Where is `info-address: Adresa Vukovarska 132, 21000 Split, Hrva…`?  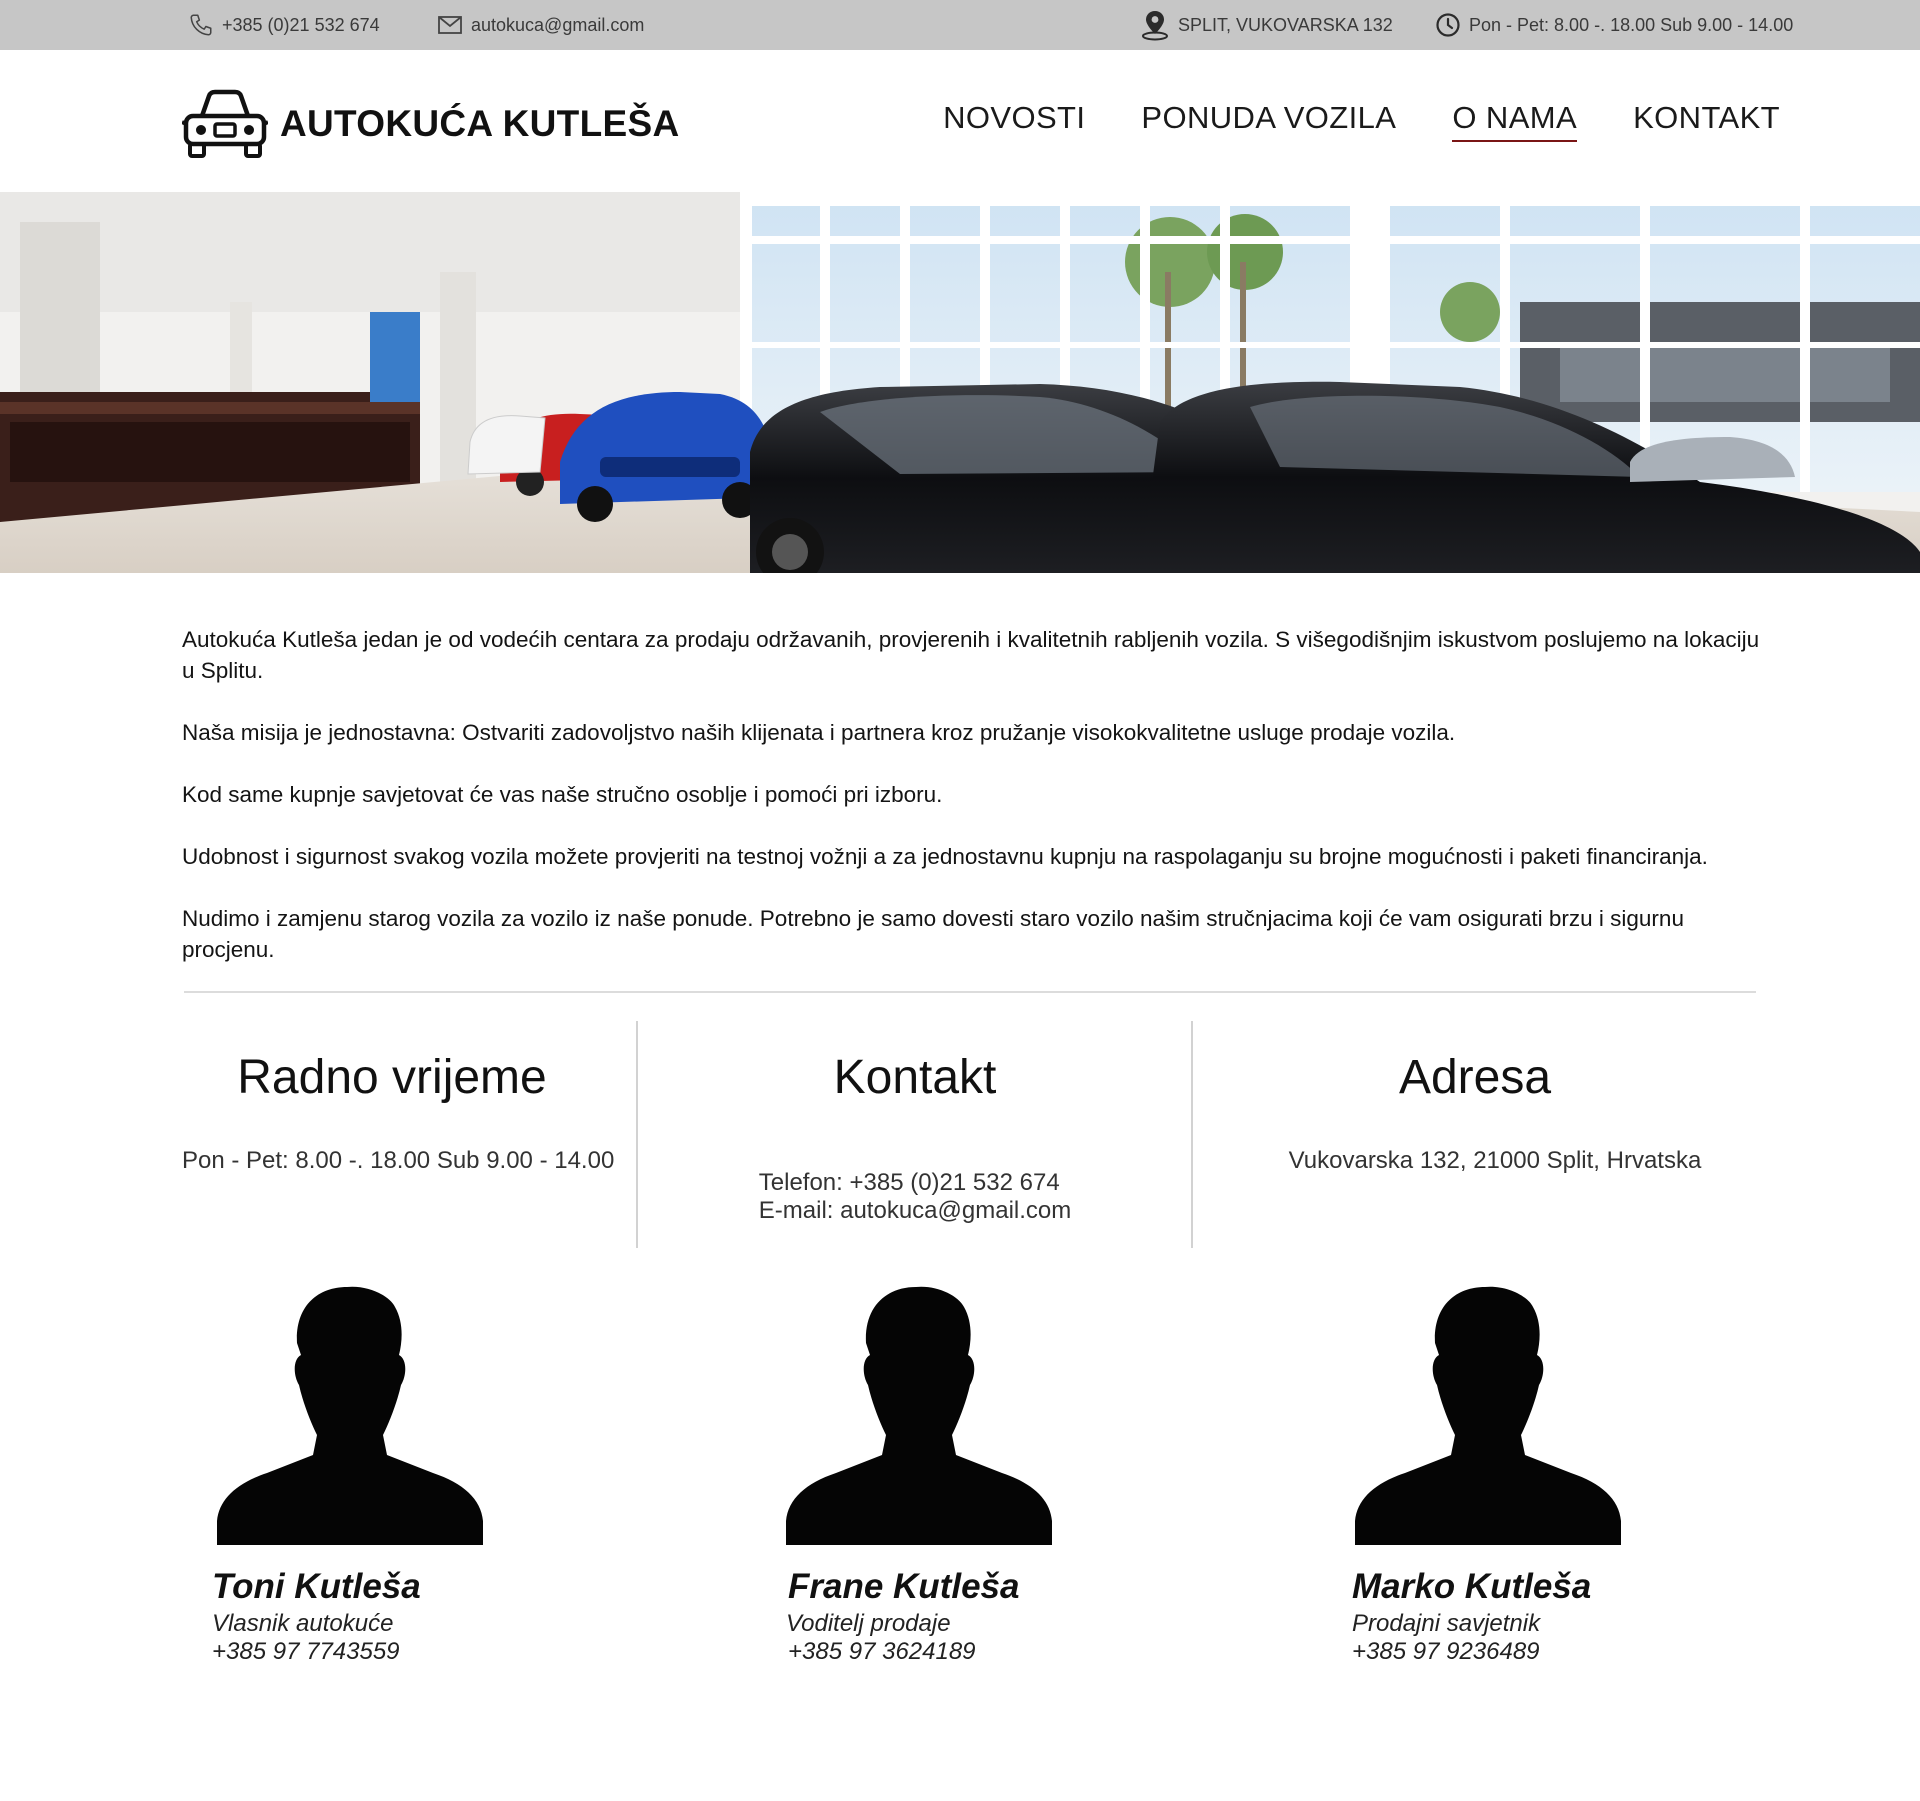
info-address: Adresa Vukovarska 132, 21000 Split, Hrva… is located at coordinates (1495, 1112).